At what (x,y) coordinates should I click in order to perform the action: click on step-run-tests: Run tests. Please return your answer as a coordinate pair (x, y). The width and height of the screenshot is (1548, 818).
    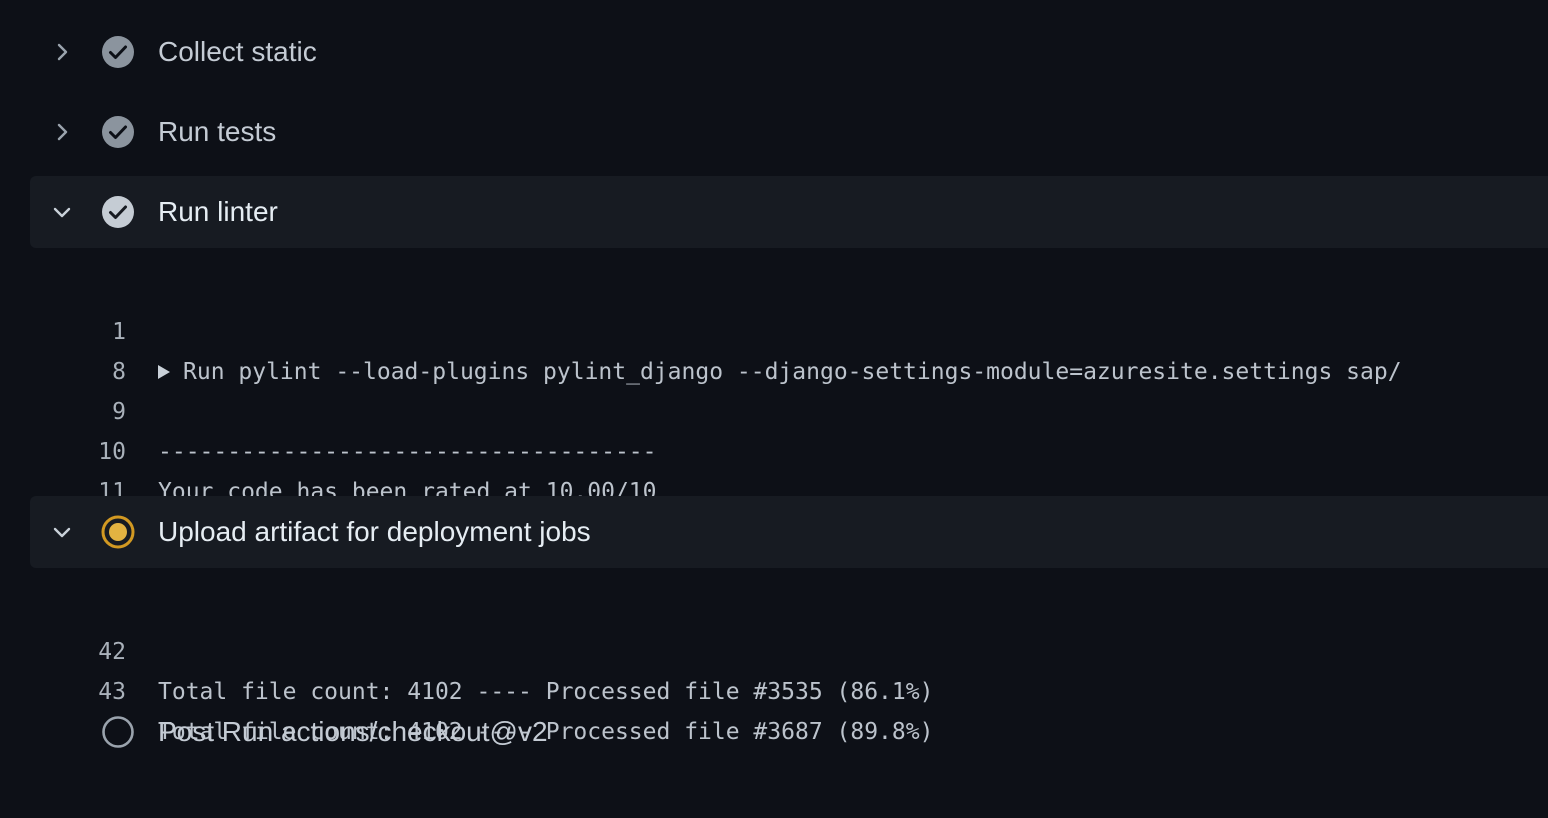
    Looking at the image, I should click on (789, 132).